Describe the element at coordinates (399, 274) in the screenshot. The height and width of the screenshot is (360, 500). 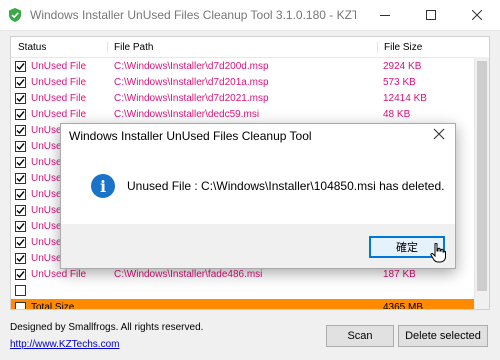
I see `row-file-size: 187 KB` at that location.